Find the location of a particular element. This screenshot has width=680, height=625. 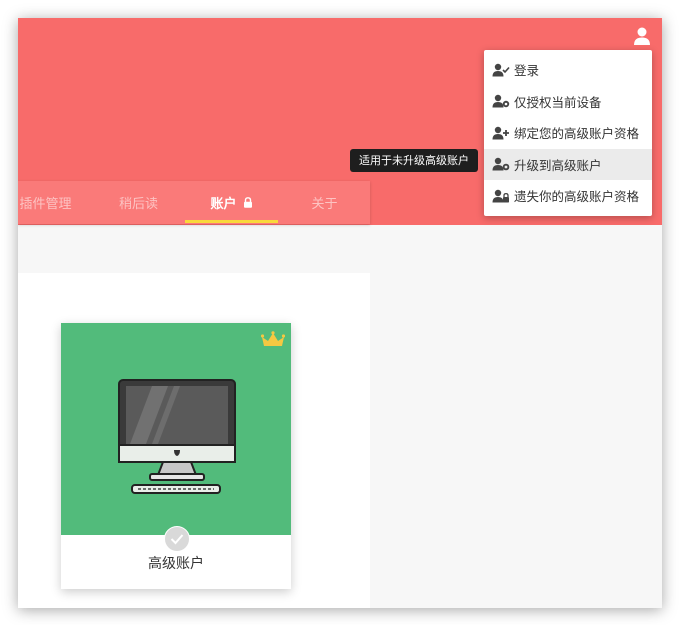

menu-item-label: 登录 is located at coordinates (527, 71).